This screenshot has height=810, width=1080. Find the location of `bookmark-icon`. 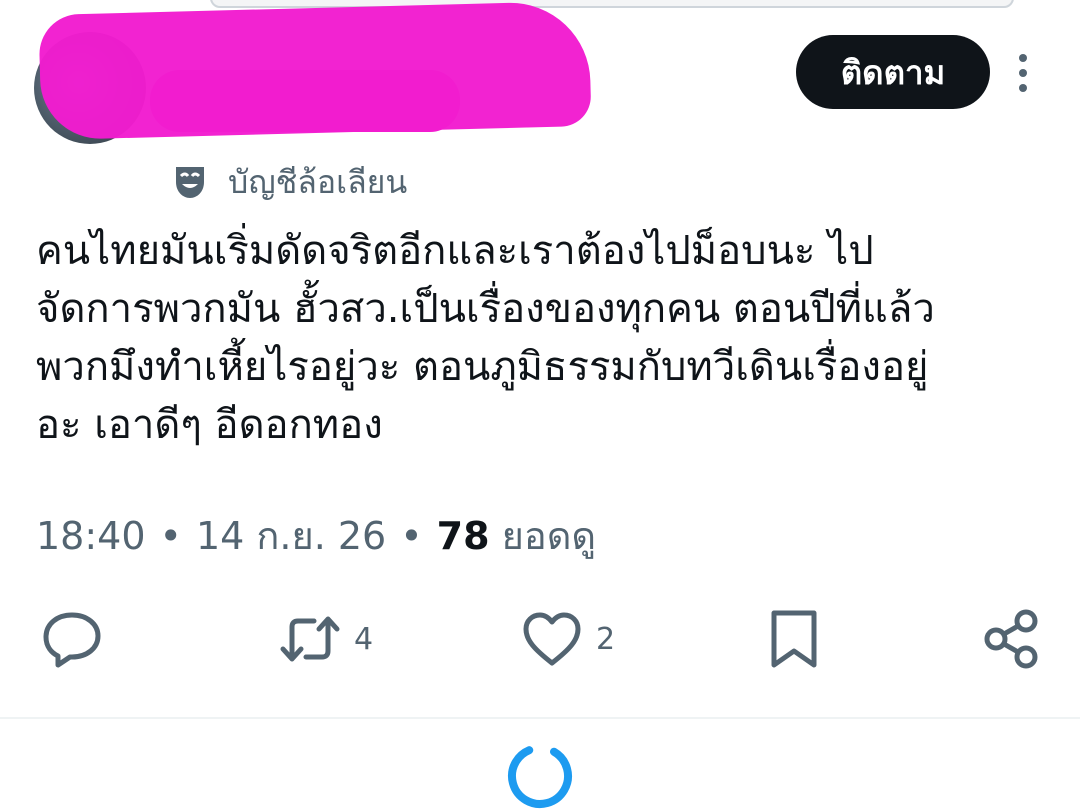

bookmark-icon is located at coordinates (794, 639).